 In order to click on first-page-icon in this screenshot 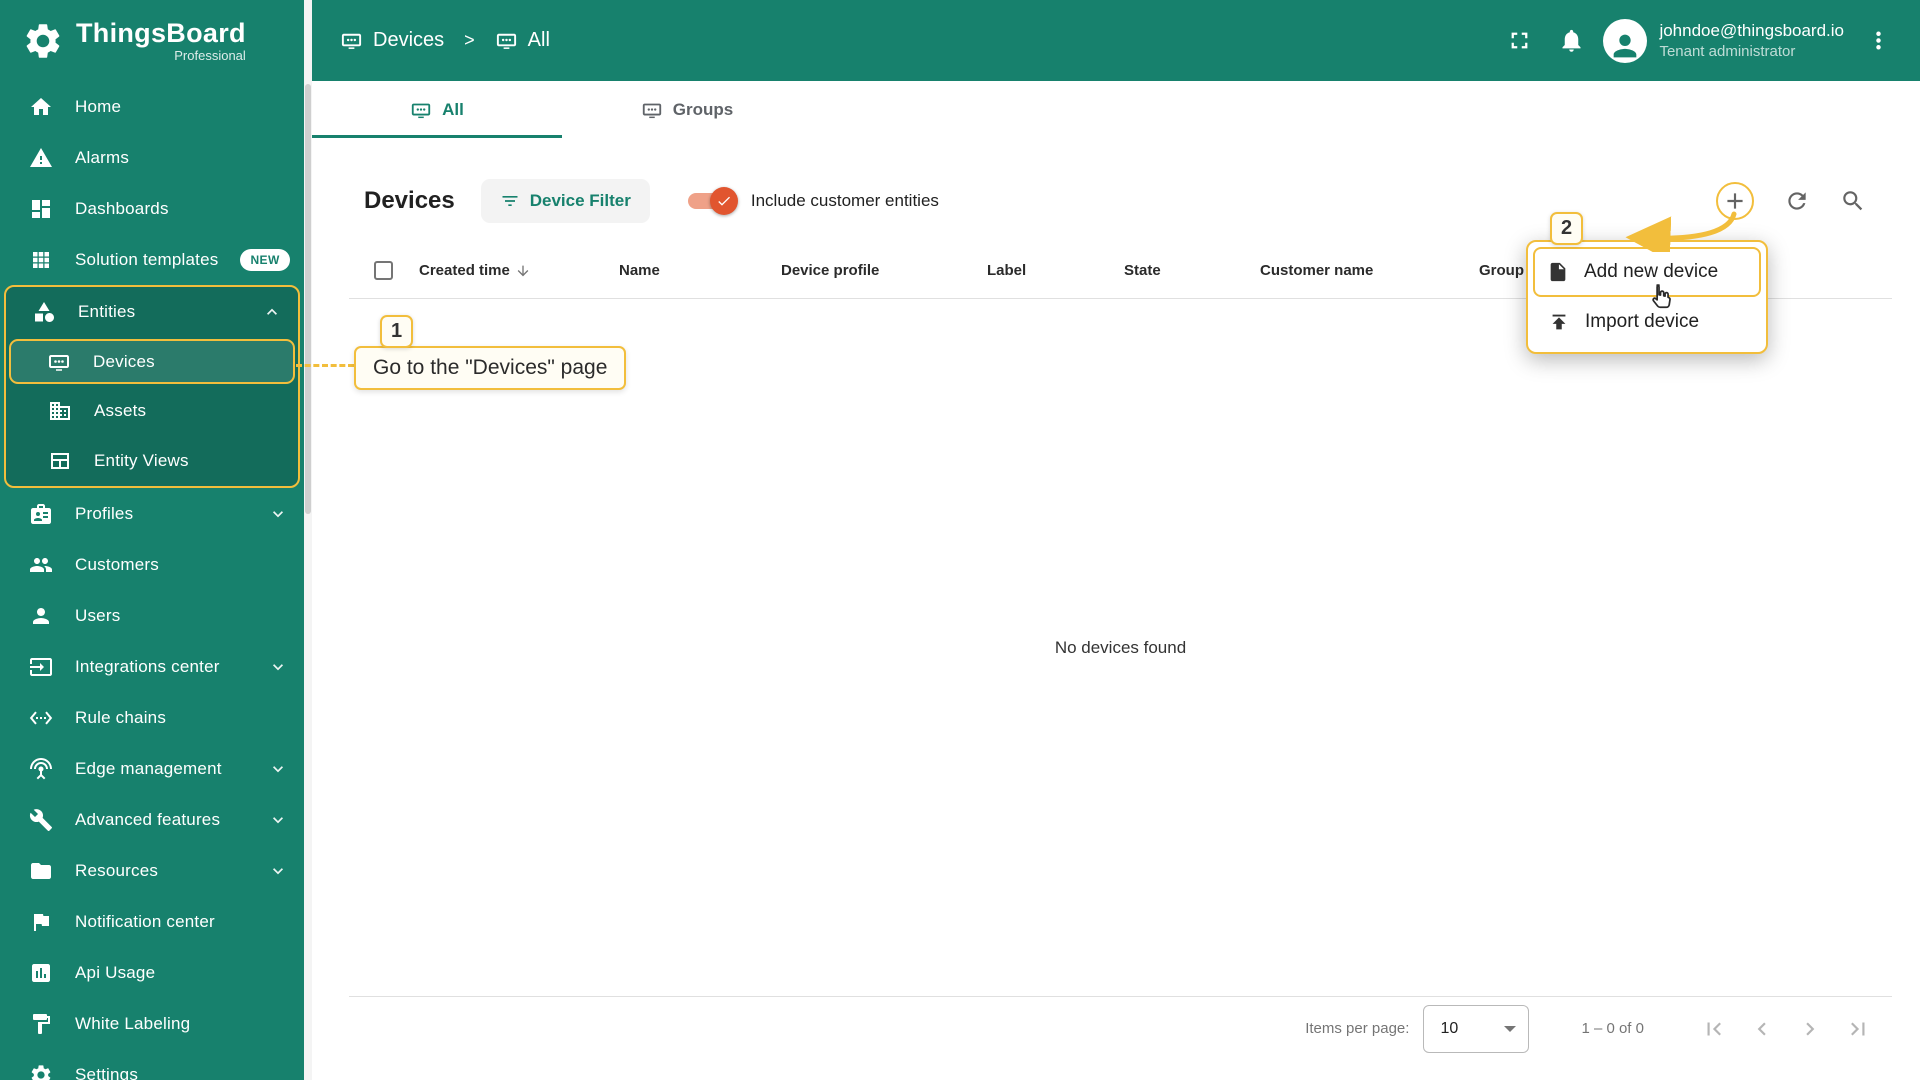, I will do `click(1714, 1029)`.